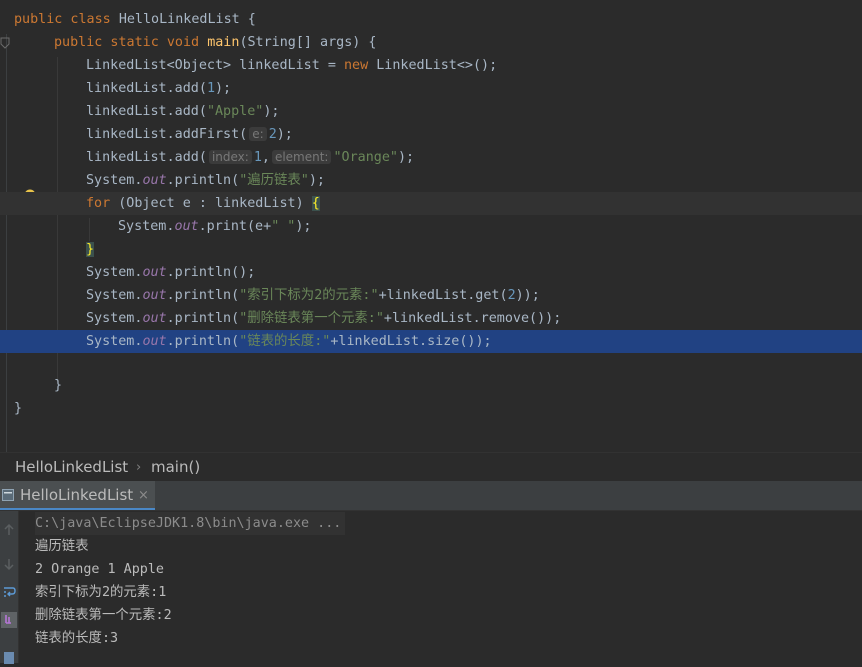  I want to click on code-line: System.out.println("遍历链表");, so click(431, 180).